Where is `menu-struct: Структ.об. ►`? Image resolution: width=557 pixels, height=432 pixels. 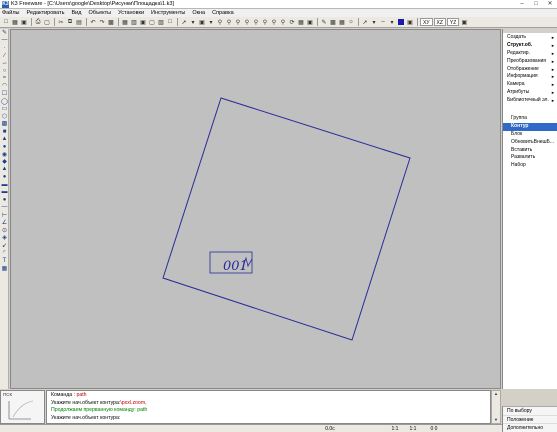
menu-struct: Структ.об. ► is located at coordinates (530, 46).